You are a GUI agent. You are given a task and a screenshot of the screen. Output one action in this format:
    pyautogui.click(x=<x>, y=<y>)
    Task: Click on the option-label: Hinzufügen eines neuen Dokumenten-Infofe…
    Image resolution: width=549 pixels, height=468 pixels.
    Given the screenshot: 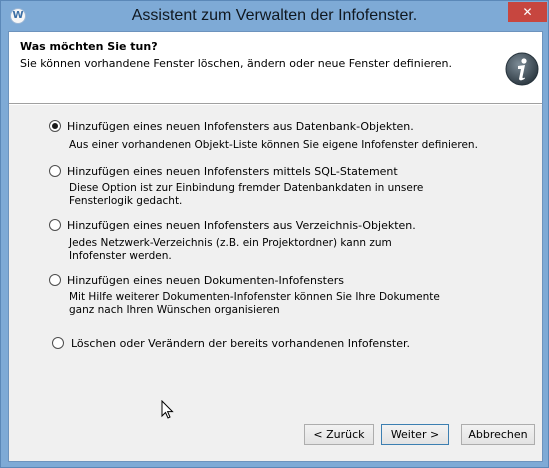 What is the action you would take?
    pyautogui.click(x=205, y=280)
    